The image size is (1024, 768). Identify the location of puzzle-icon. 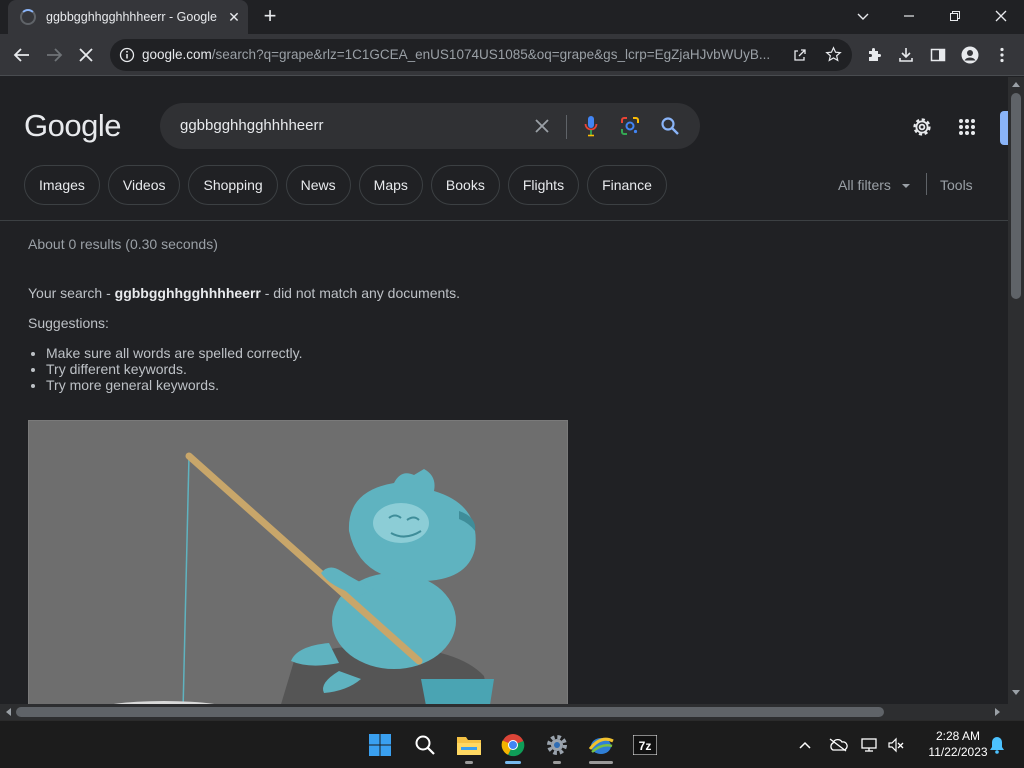
(875, 54).